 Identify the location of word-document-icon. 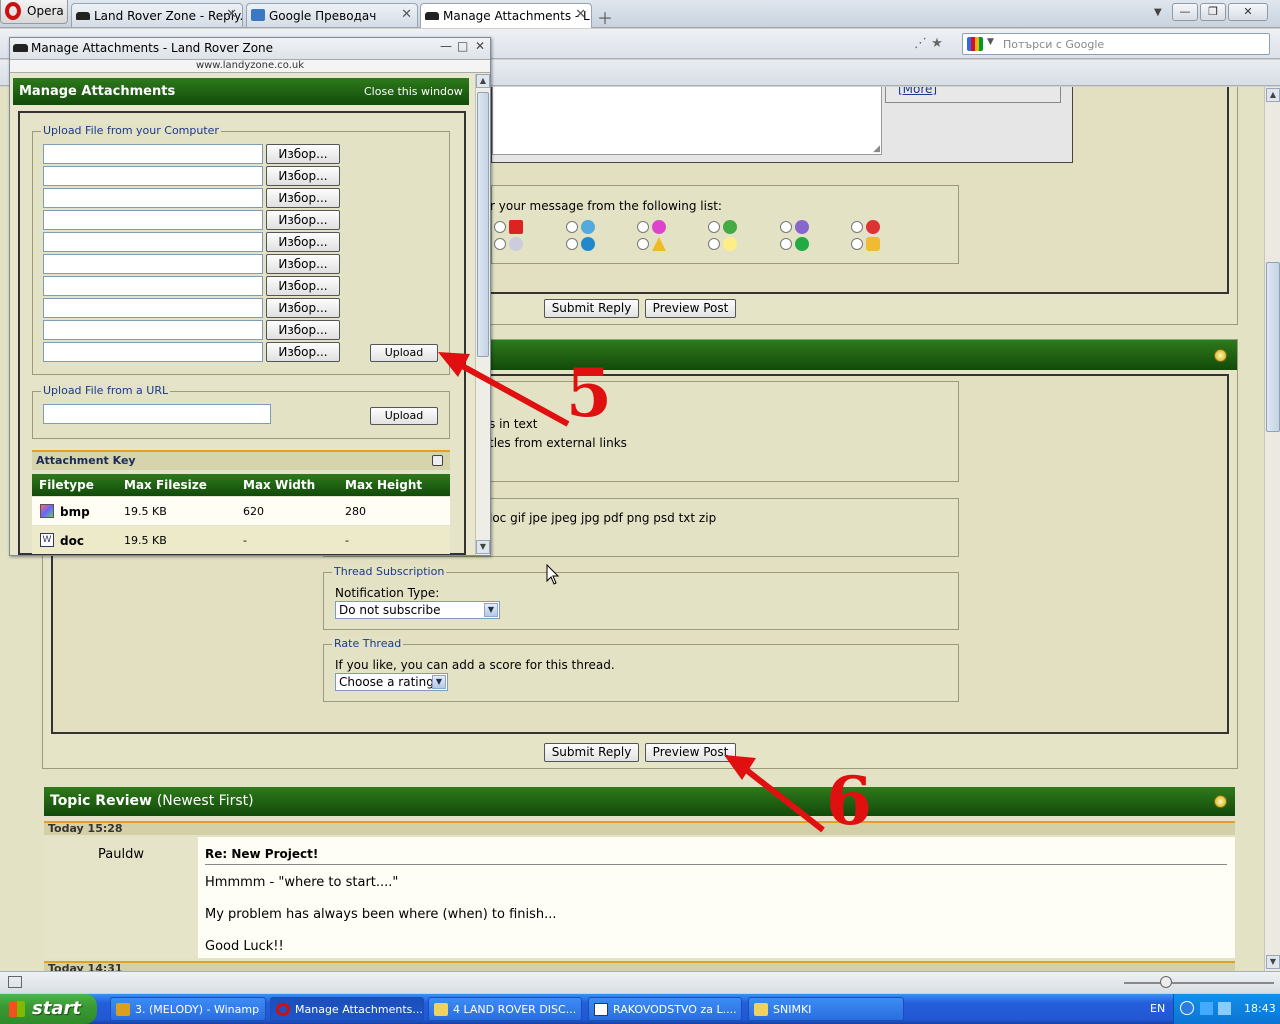
(601, 1009).